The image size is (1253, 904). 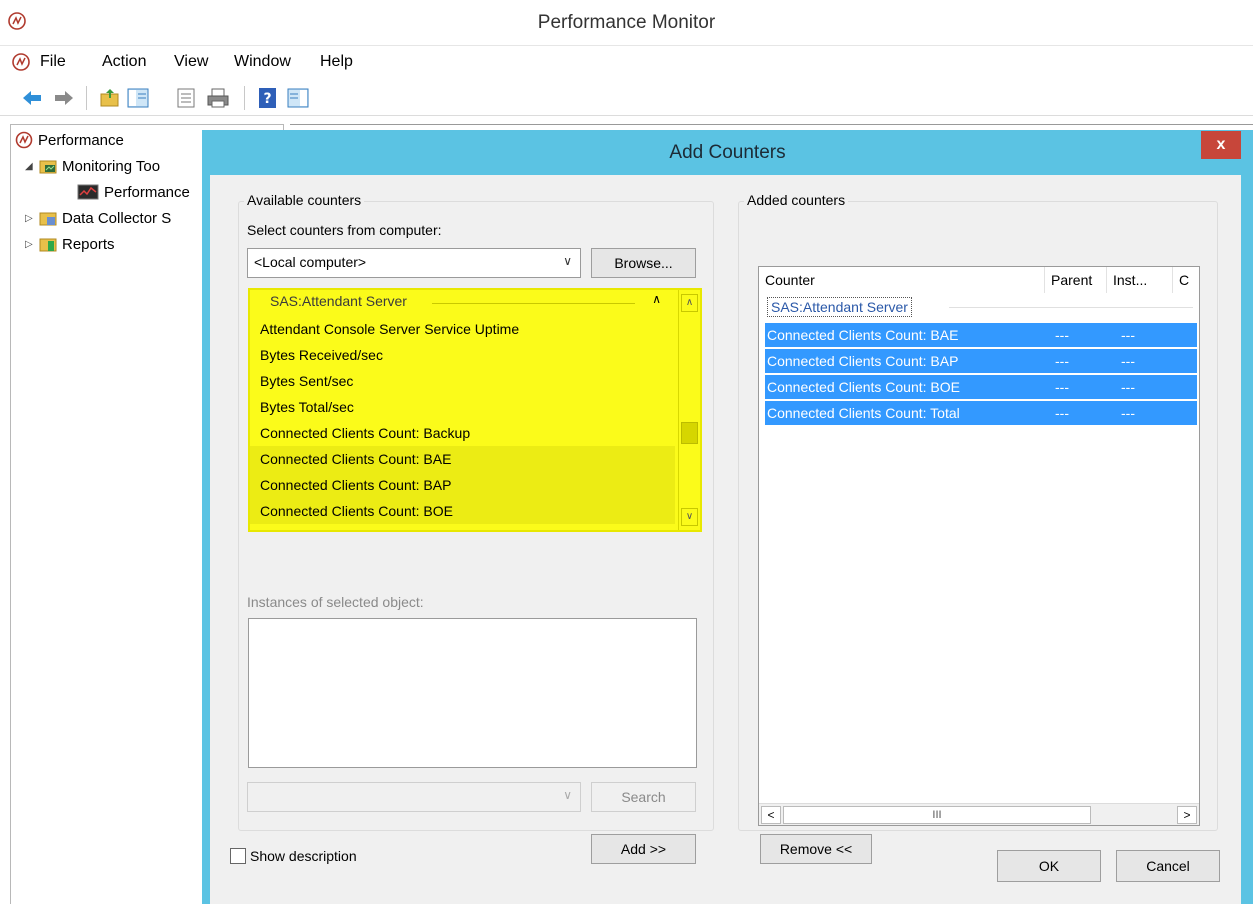 What do you see at coordinates (70, 244) in the screenshot?
I see `tree-item-reports: ▷ Reports` at bounding box center [70, 244].